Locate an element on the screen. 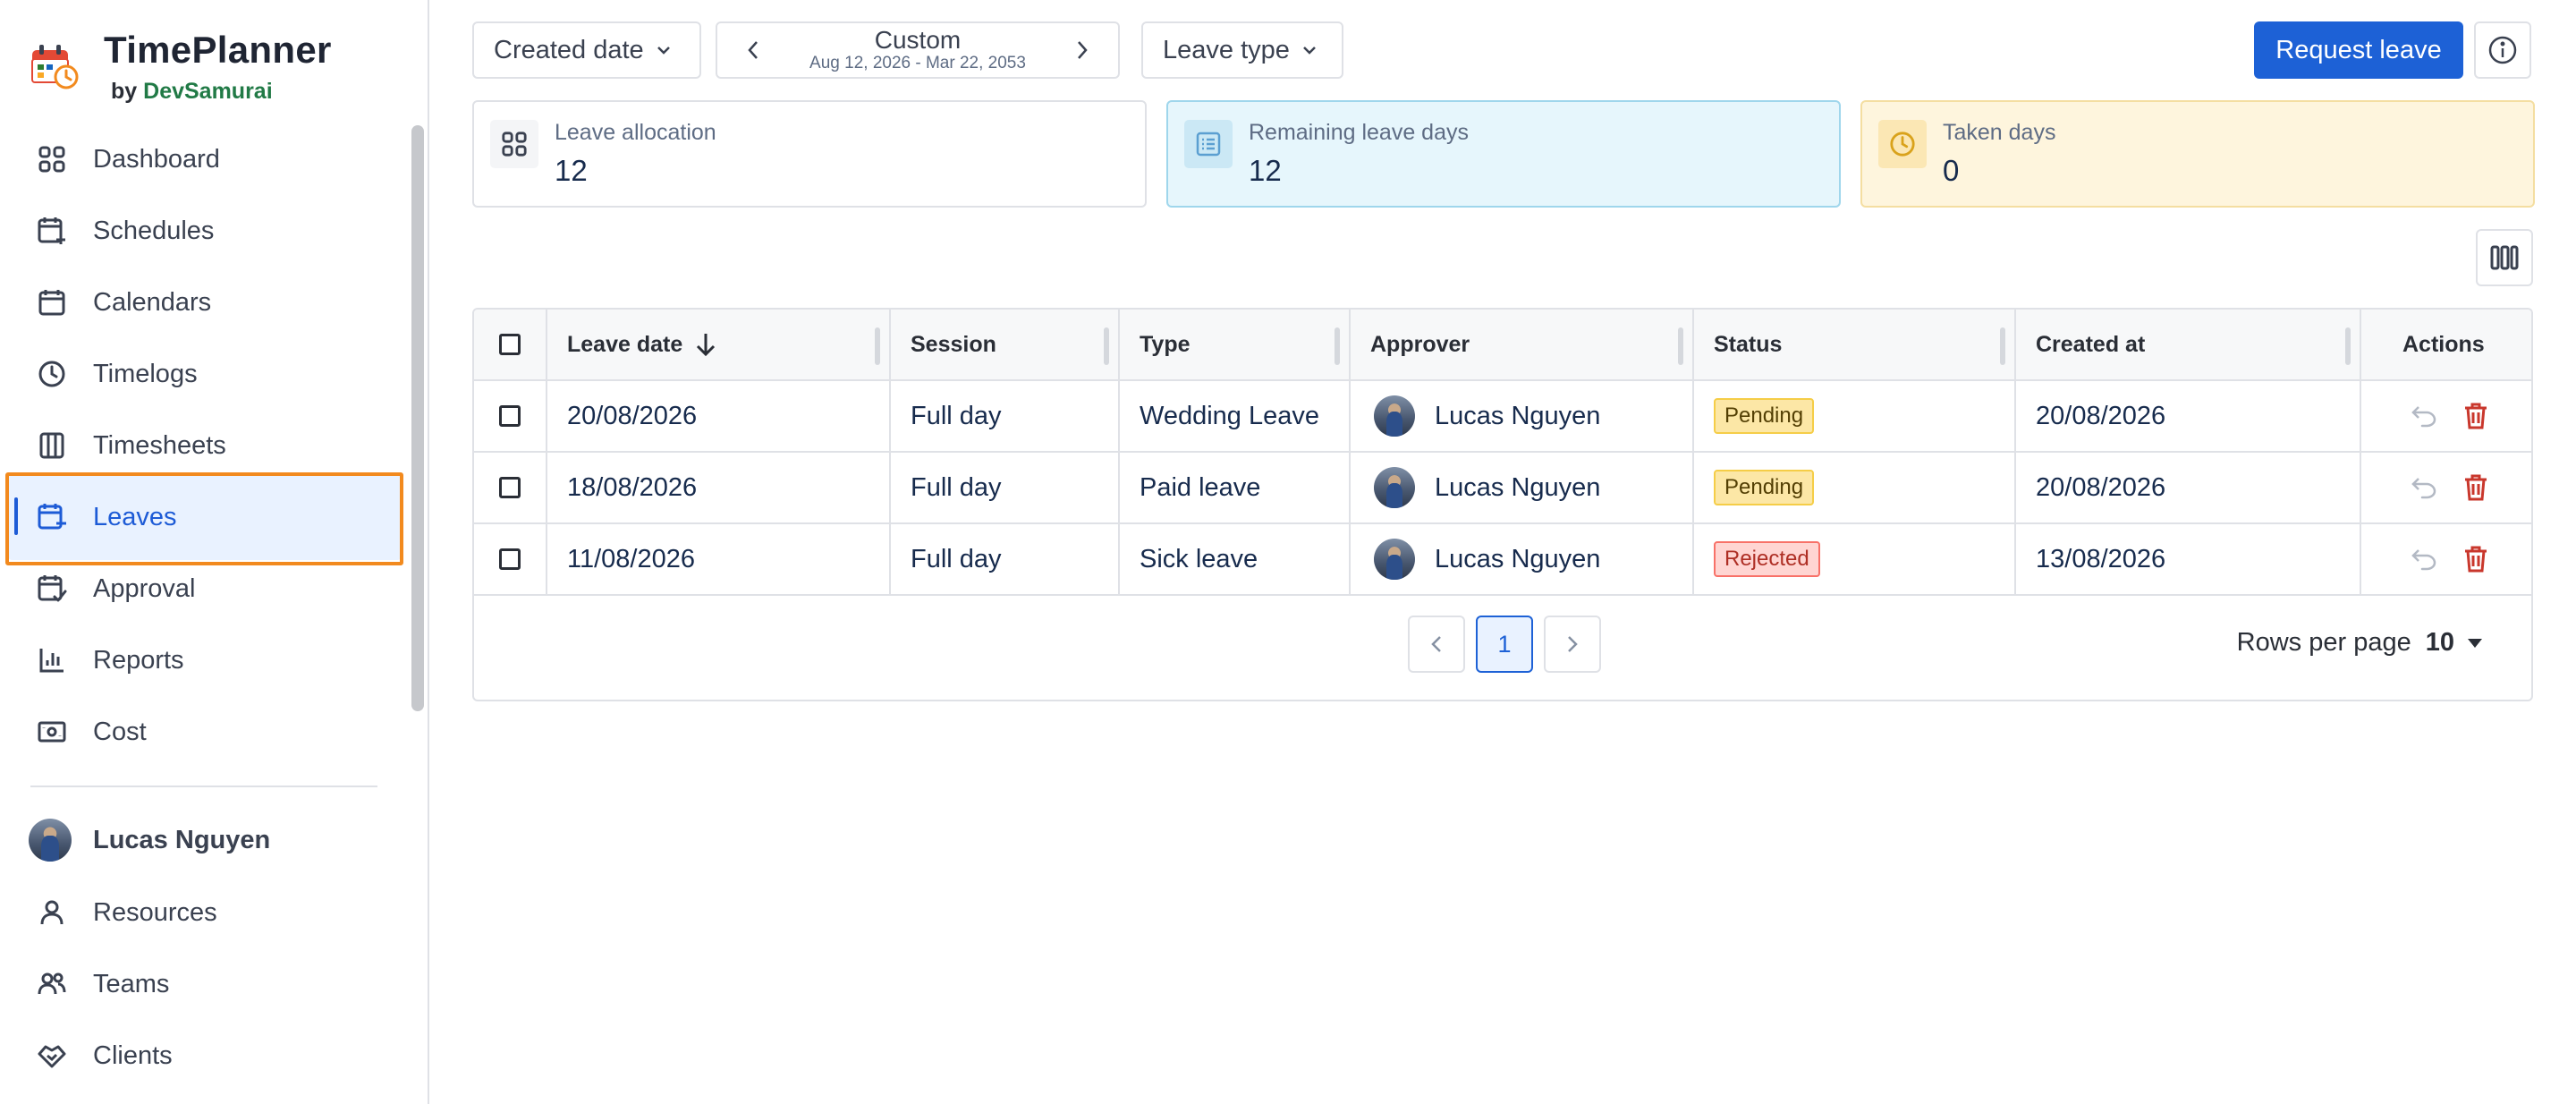 The width and height of the screenshot is (2576, 1104). pagination: 1 Rows per page 10 is located at coordinates (1502, 648).